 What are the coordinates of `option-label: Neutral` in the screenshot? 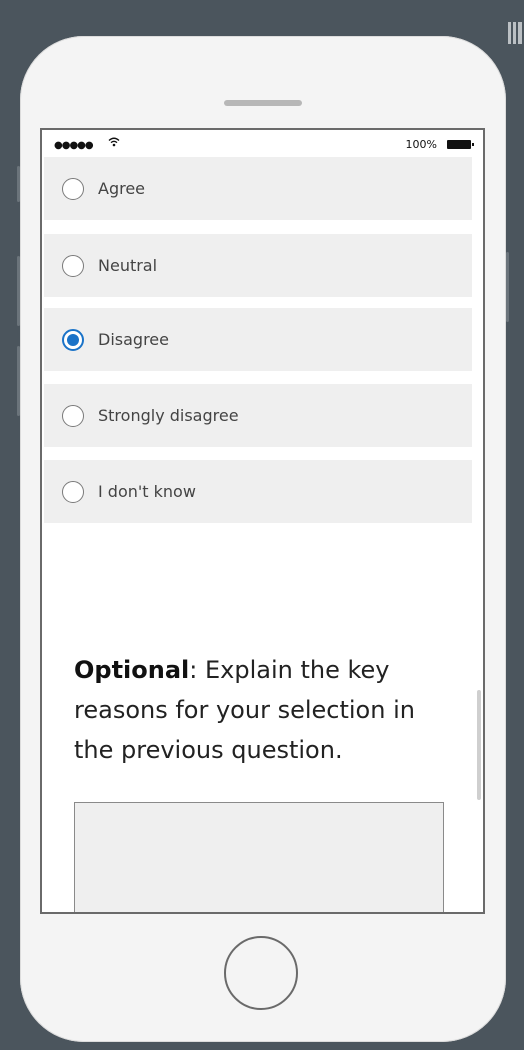 It's located at (128, 265).